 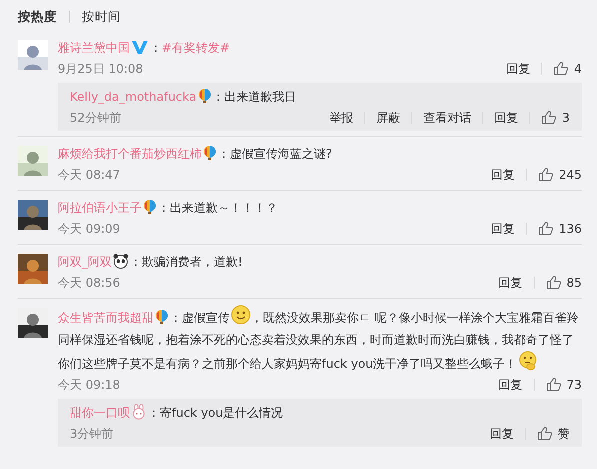 I want to click on action-link: 屏蔽, so click(x=388, y=117).